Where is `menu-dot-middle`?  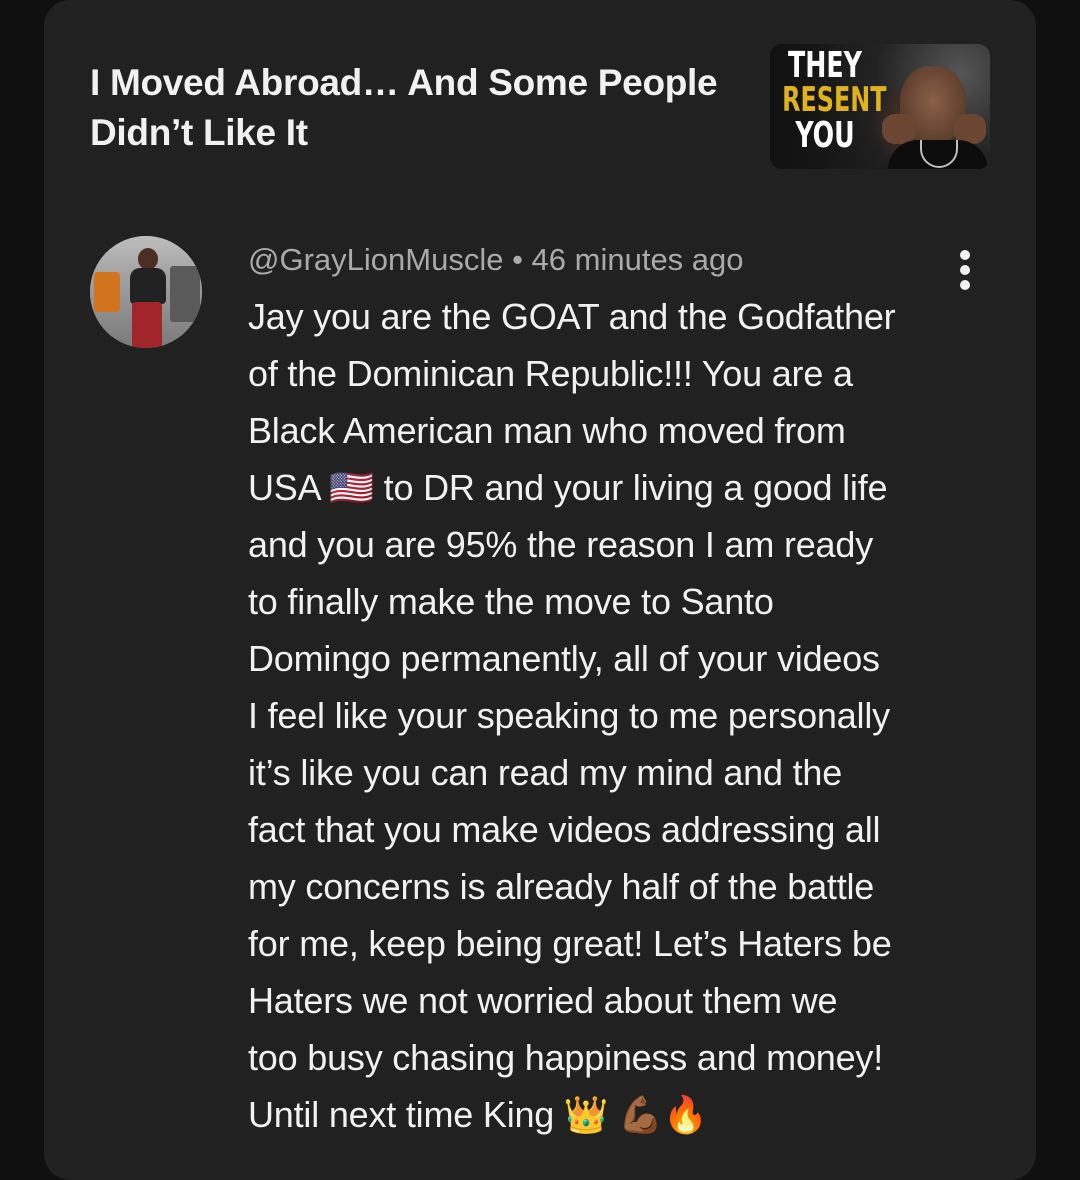
menu-dot-middle is located at coordinates (965, 270).